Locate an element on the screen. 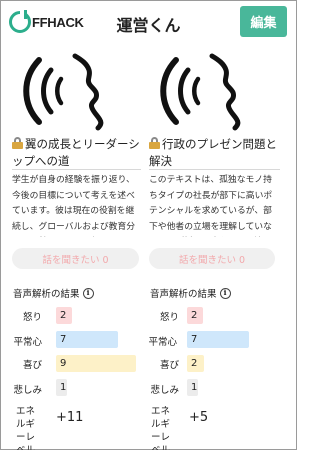 Image resolution: width=320 pixels, height=450 pixels. card-title: 翼の成長とリーダーシップへの道 is located at coordinates (77, 153).